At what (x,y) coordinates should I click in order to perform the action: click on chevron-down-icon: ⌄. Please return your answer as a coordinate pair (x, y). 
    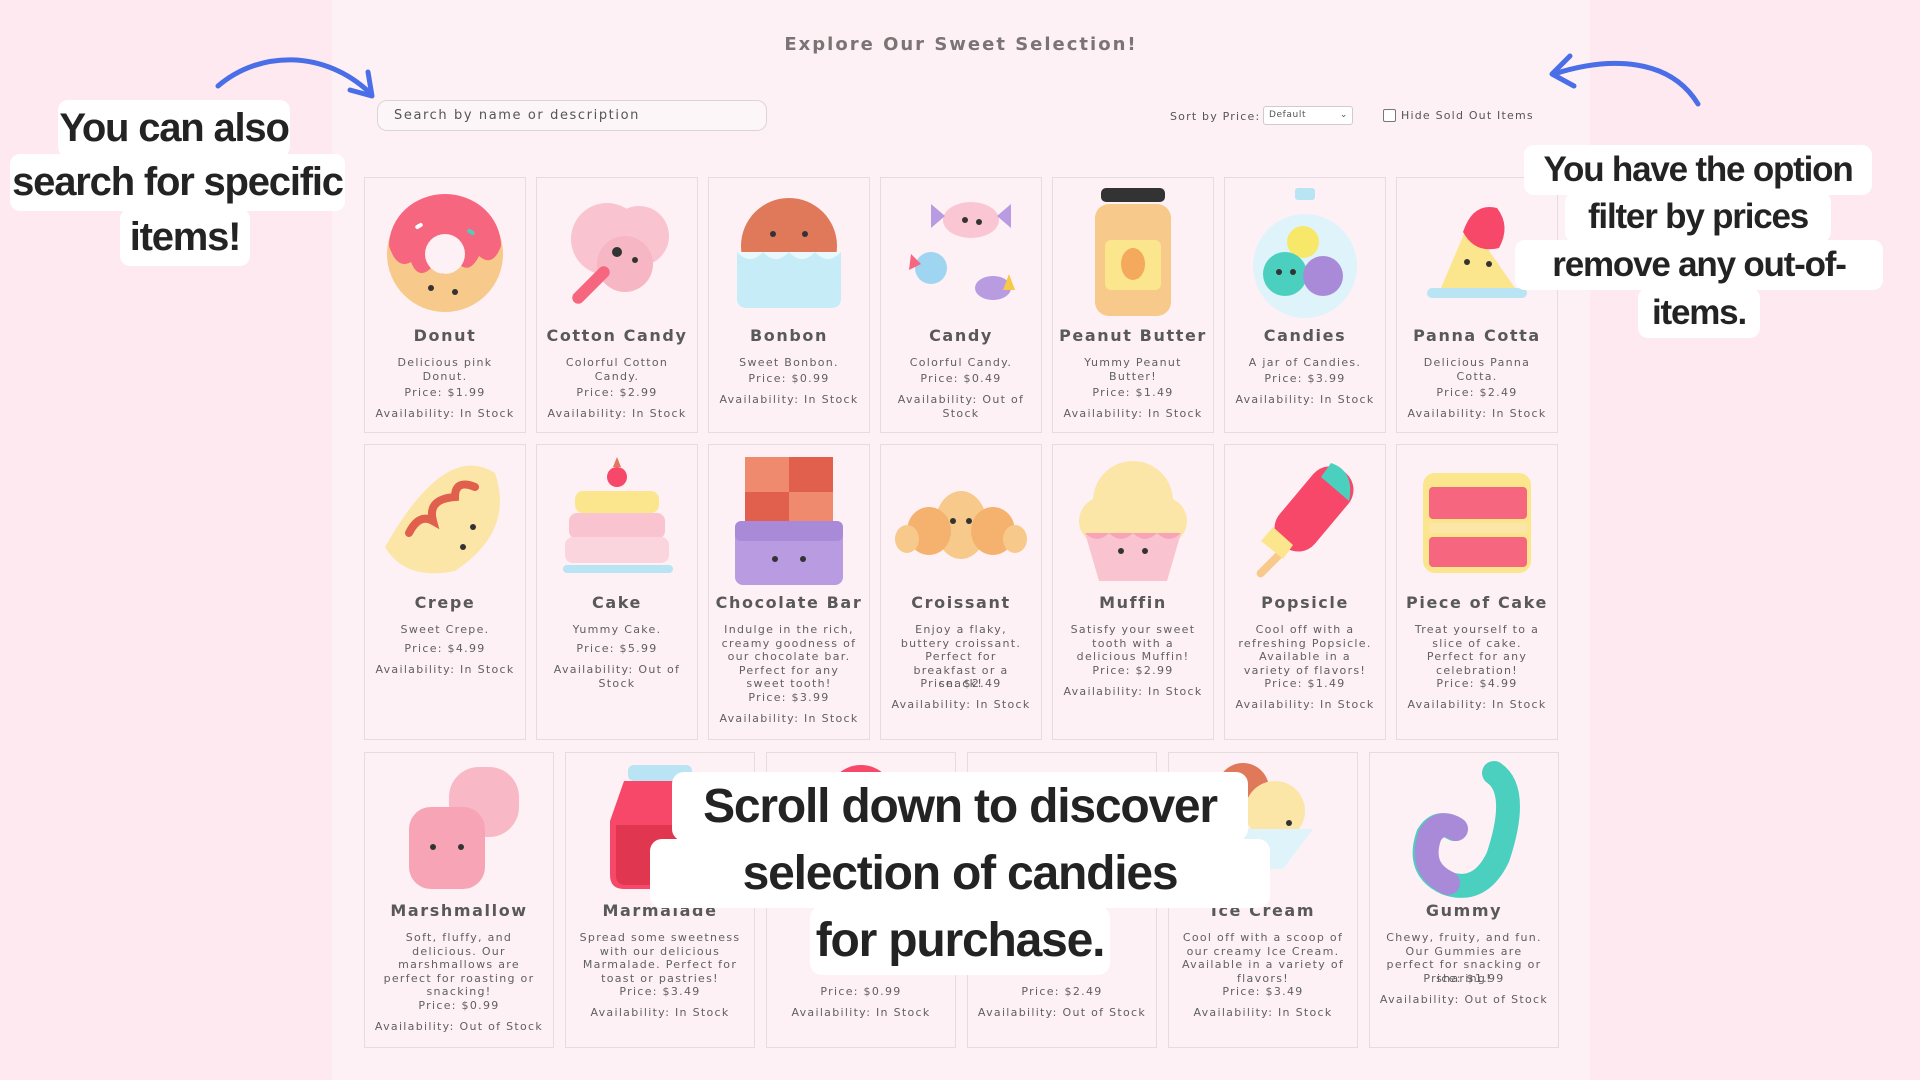
    Looking at the image, I should click on (1343, 115).